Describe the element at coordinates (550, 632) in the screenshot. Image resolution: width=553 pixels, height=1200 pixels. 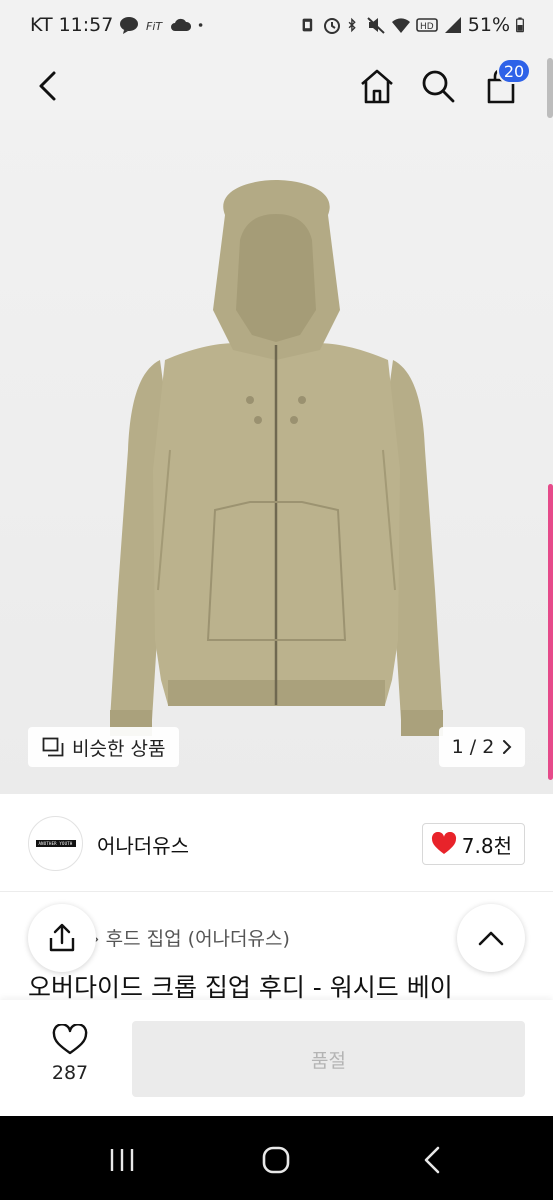
I see `scroll-accent-bar` at that location.